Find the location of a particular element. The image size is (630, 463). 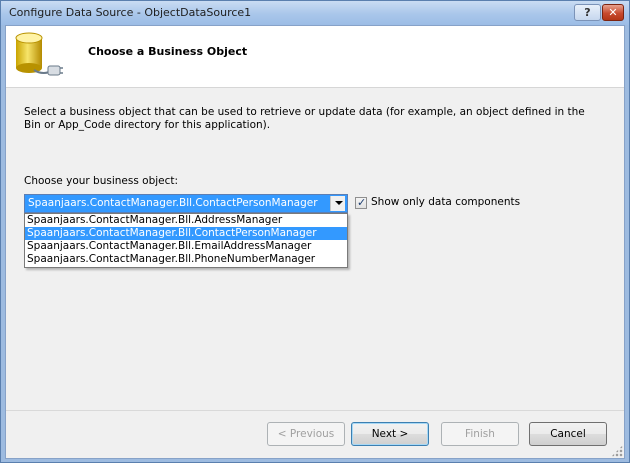

chevron-down-icon is located at coordinates (337, 203).